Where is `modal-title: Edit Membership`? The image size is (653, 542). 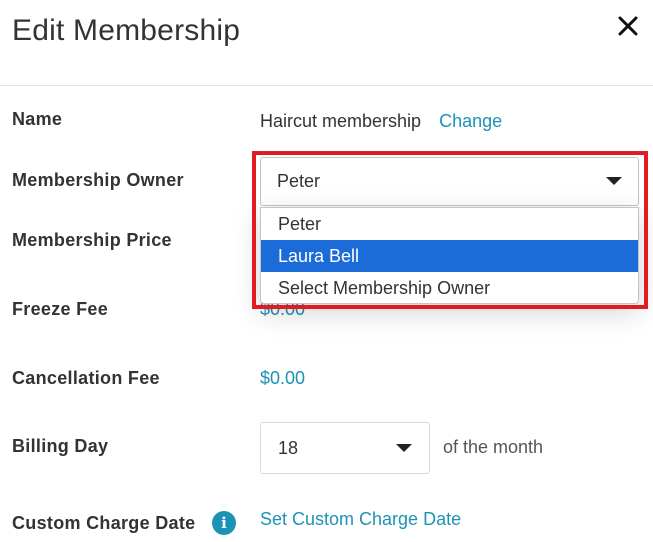 modal-title: Edit Membership is located at coordinates (126, 30).